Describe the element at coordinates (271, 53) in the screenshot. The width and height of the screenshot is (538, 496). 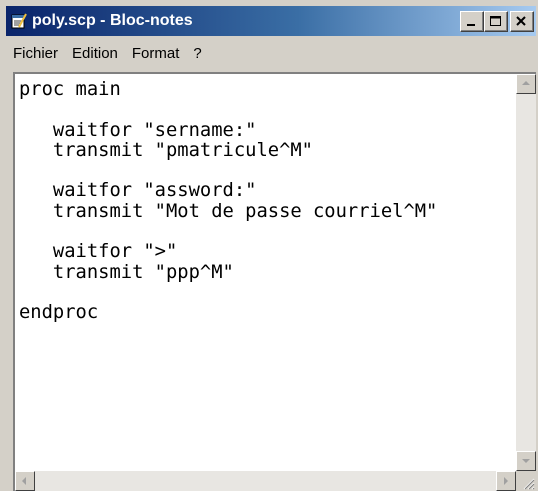
I see `menu-bar: Fichier Edition Format ?` at that location.